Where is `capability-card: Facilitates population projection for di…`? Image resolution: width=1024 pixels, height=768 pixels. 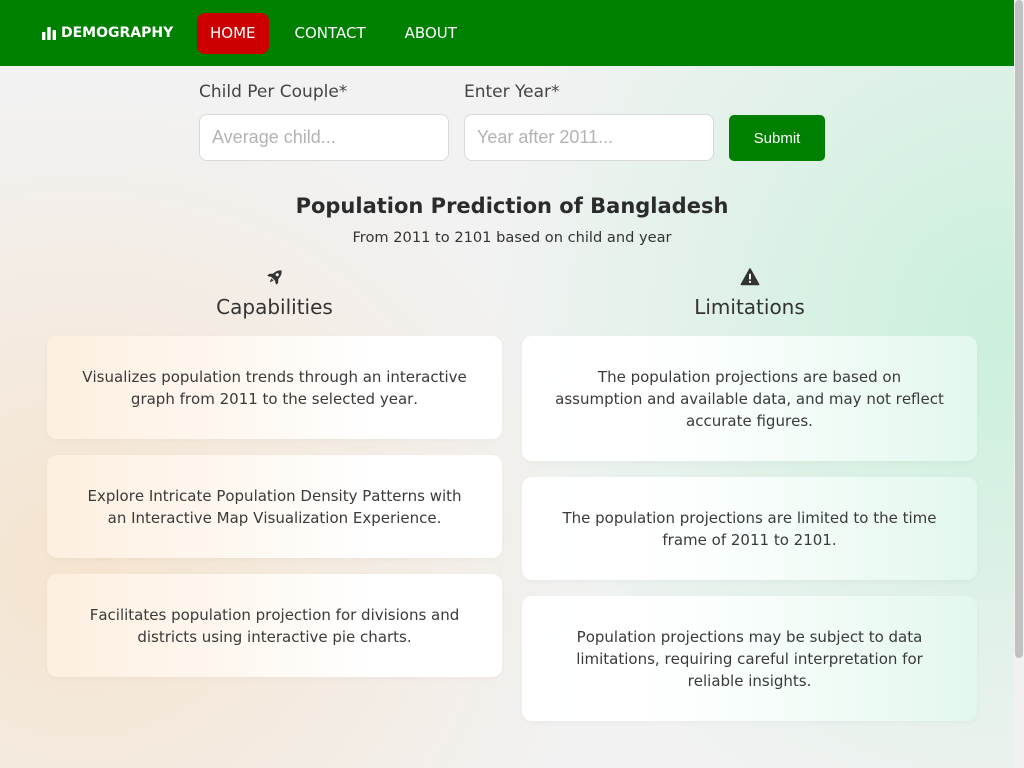 capability-card: Facilitates population projection for di… is located at coordinates (274, 625).